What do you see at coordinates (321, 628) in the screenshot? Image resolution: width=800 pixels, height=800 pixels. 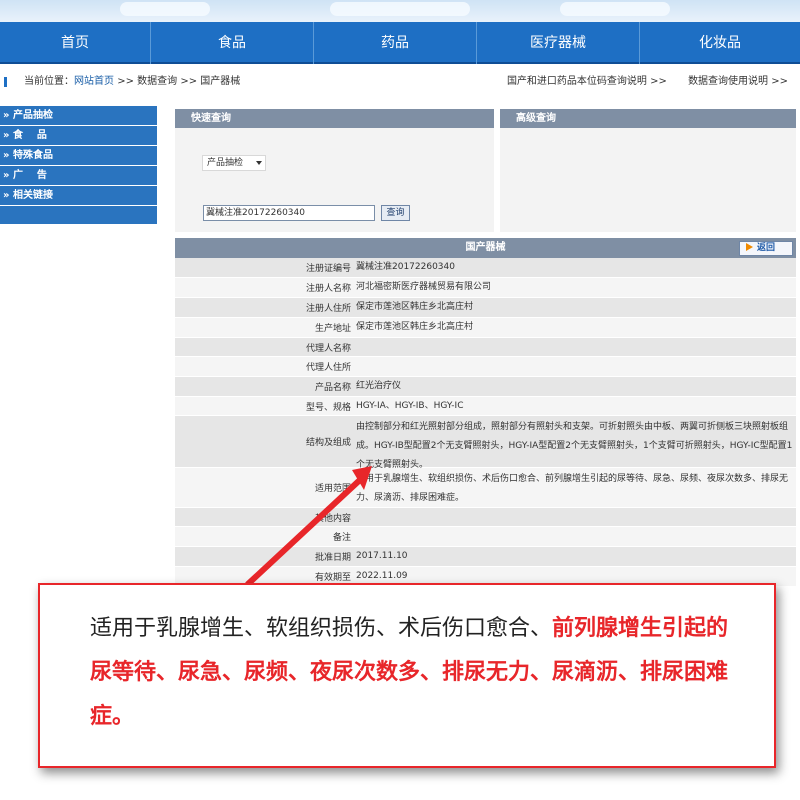 I see `callout-normal-text: 适用于乳腺增生、软组织损伤、术后伤口愈合、` at bounding box center [321, 628].